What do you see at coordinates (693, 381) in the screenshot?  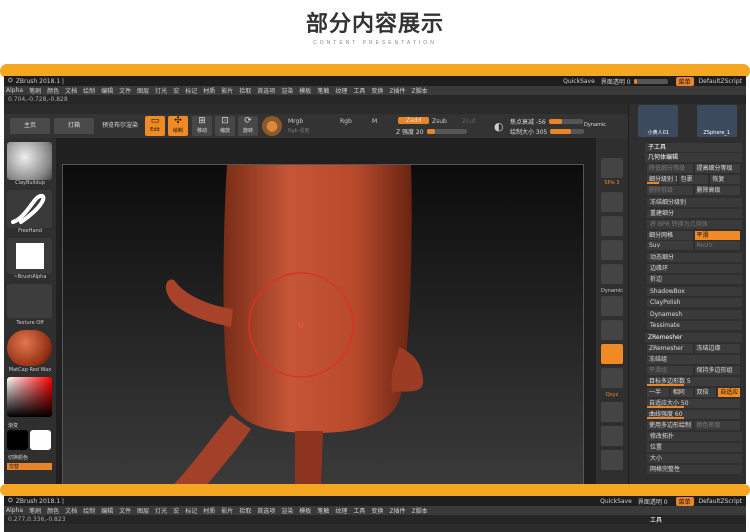 I see `panel-target-poly-slider: 目标多边形数 5` at bounding box center [693, 381].